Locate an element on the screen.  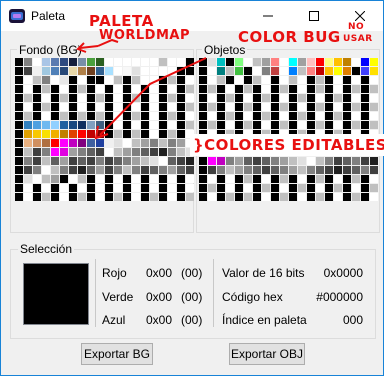
annotation-worldmap: WORLDMAP is located at coordinates (145, 35).